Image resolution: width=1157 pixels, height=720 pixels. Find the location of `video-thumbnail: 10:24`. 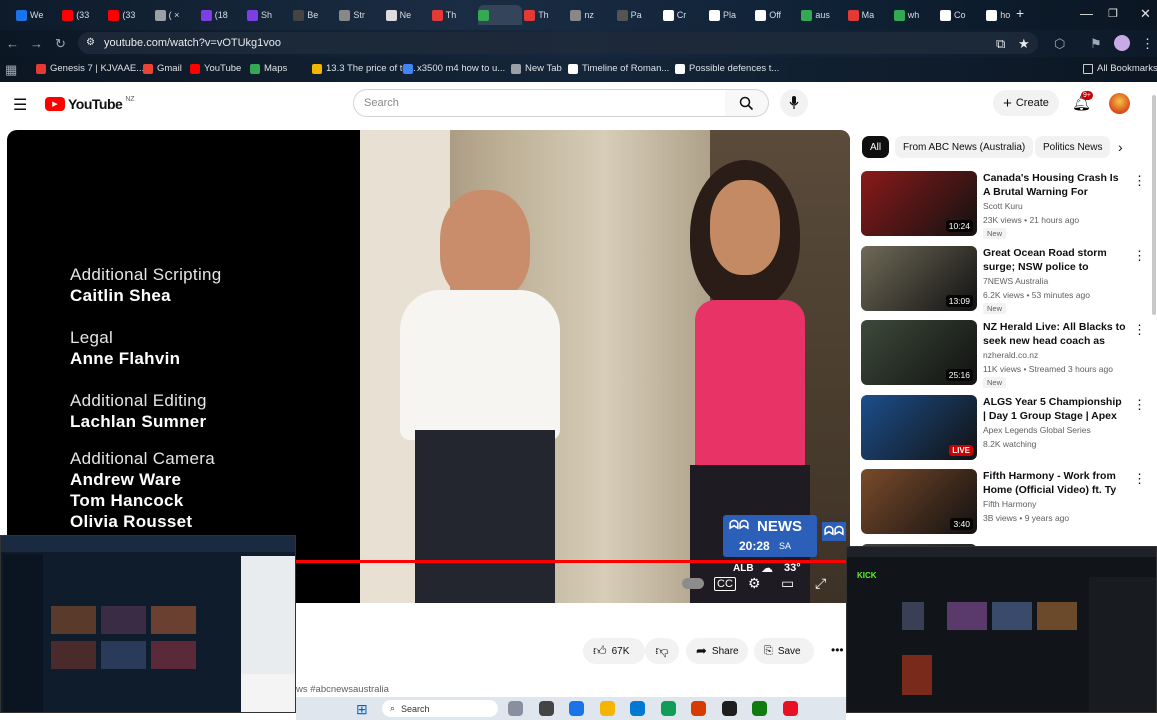

video-thumbnail: 10:24 is located at coordinates (919, 203).